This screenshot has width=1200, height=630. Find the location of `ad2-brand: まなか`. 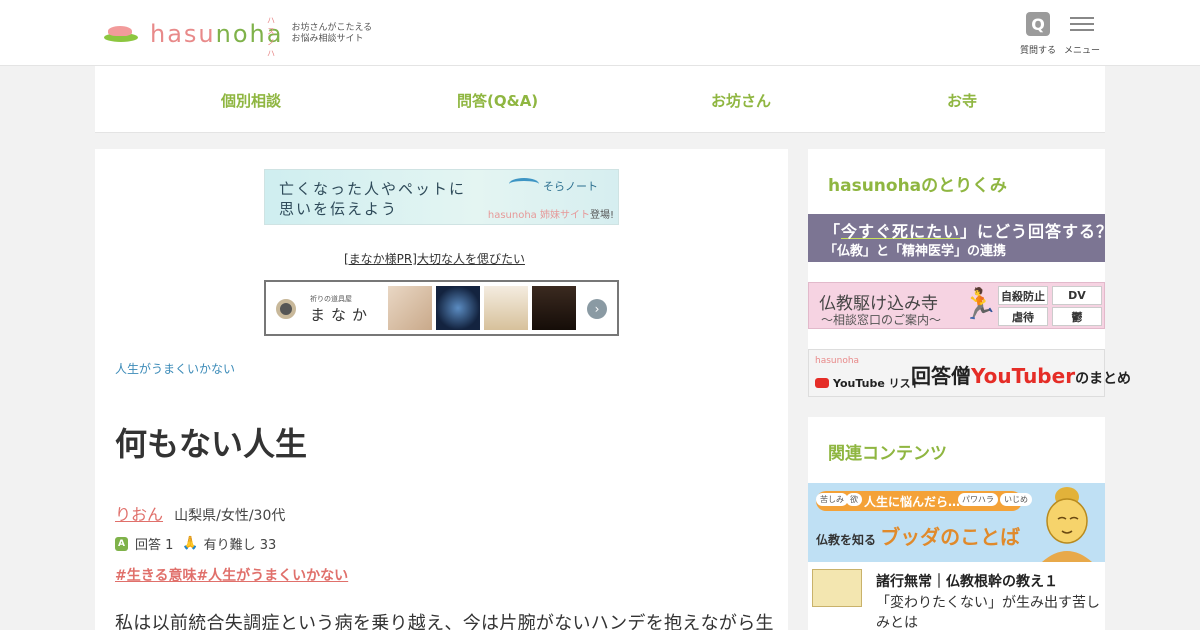

ad2-brand: まなか is located at coordinates (342, 315).